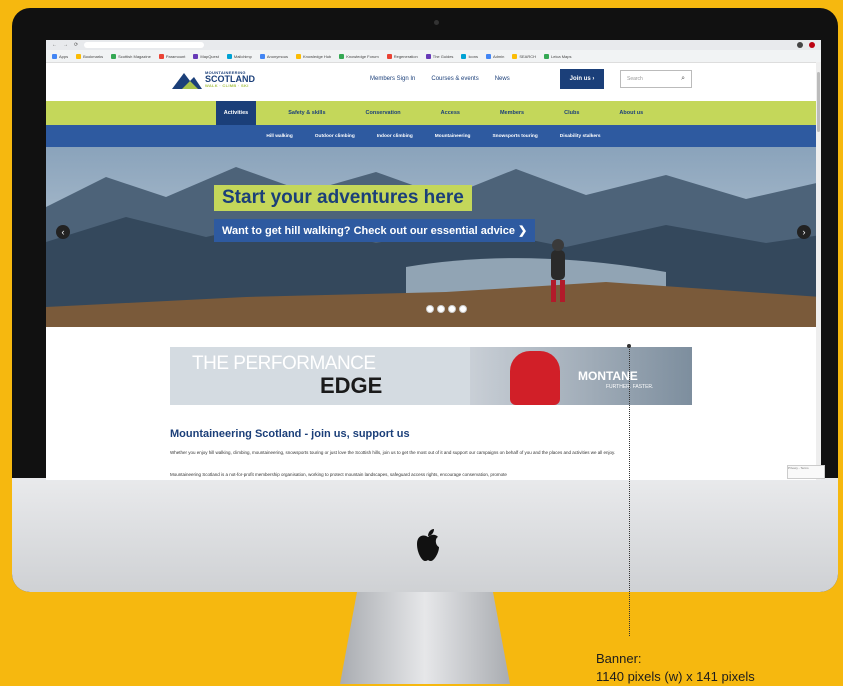 The image size is (843, 686). Describe the element at coordinates (528, 56) in the screenshot. I see `bookmark-label: SEARCH` at that location.